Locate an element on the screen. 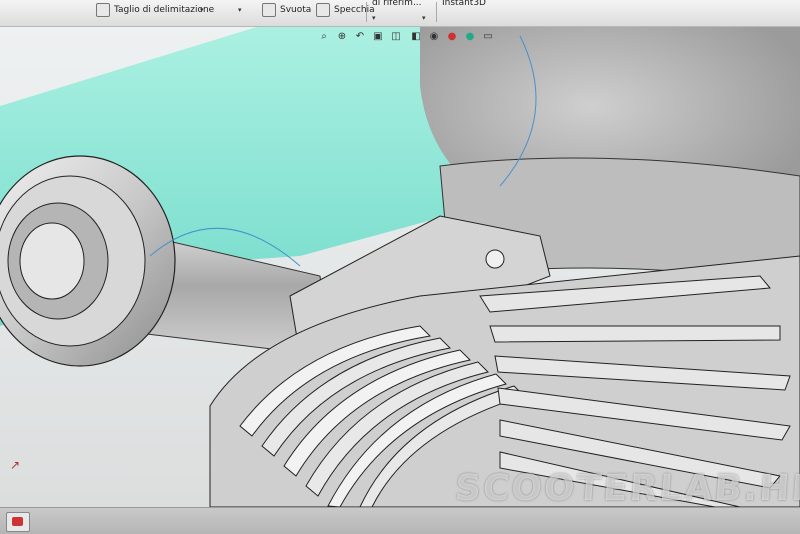 This screenshot has height=534, width=800. shell-command: Svuota is located at coordinates (286, 10).